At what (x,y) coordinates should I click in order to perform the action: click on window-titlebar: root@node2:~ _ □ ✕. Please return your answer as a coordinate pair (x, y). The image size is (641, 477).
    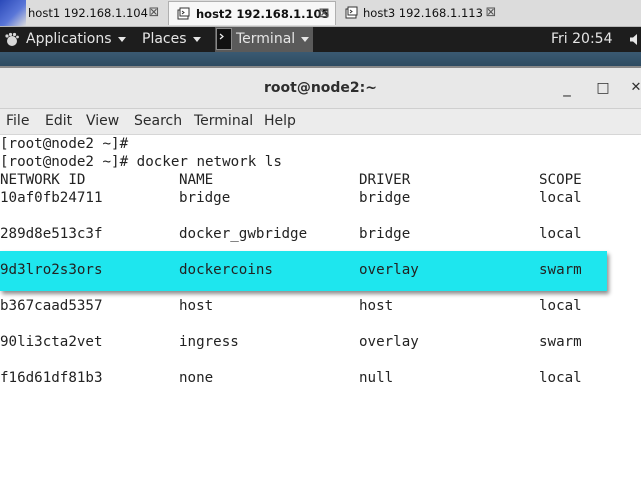
    Looking at the image, I should click on (320, 88).